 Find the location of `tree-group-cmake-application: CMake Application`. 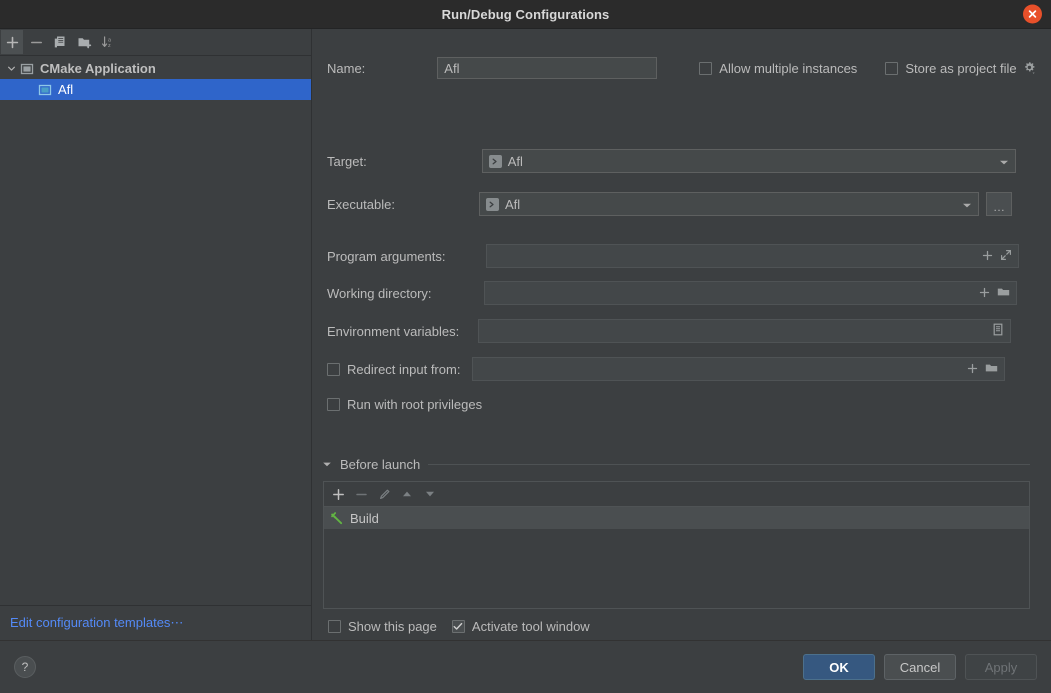

tree-group-cmake-application: CMake Application is located at coordinates (155, 68).